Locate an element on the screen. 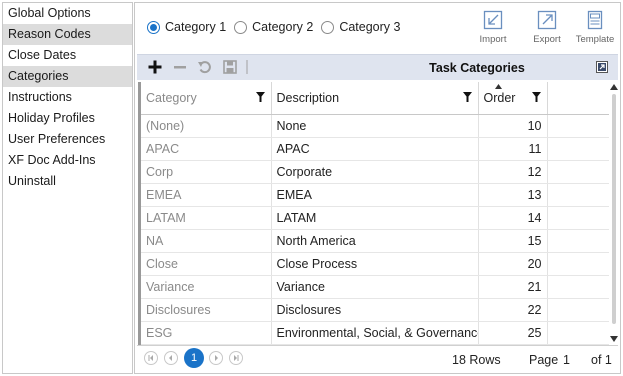  sidebar-item-xf-doc-add-ins: XF Doc Add-Ins is located at coordinates (67, 160).